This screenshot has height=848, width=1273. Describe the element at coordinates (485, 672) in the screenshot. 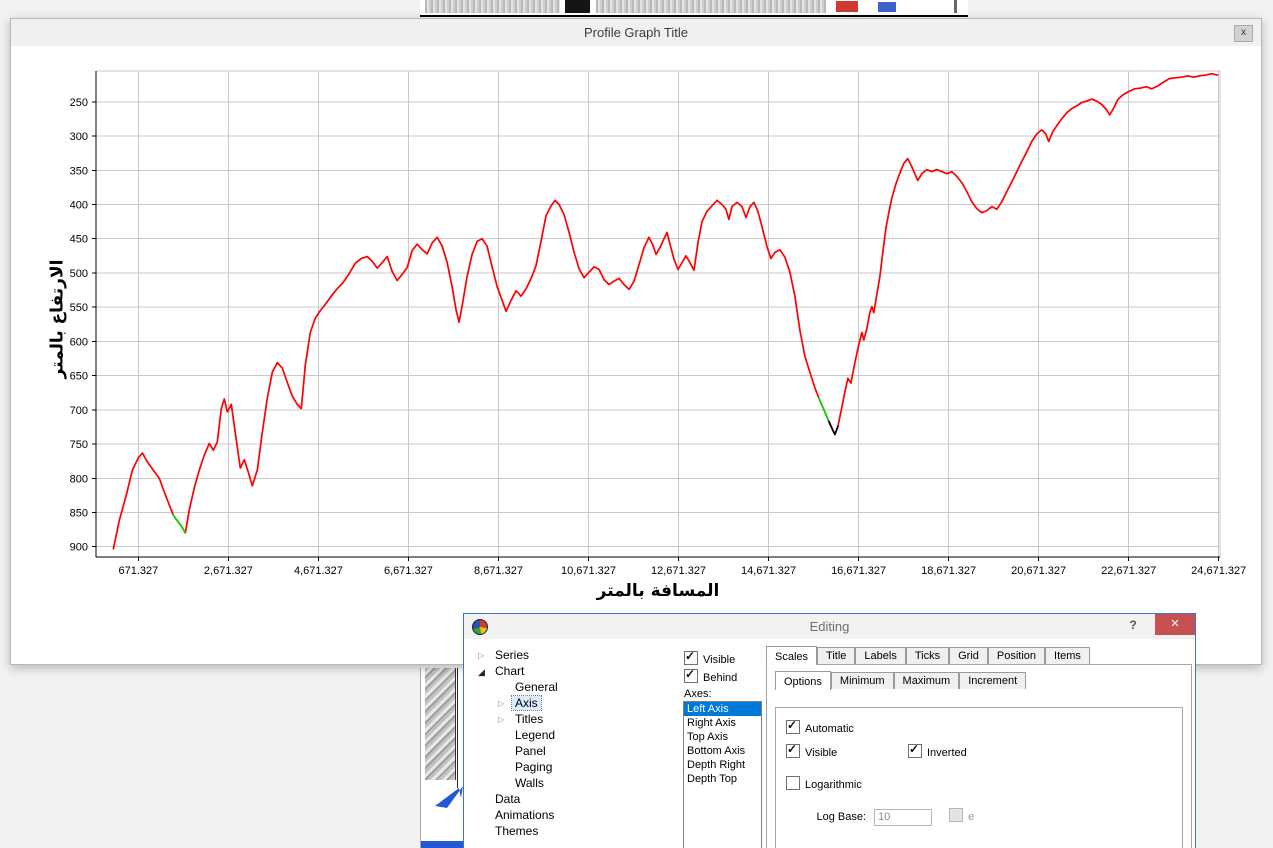

I see `collapse-icon: ◢` at that location.